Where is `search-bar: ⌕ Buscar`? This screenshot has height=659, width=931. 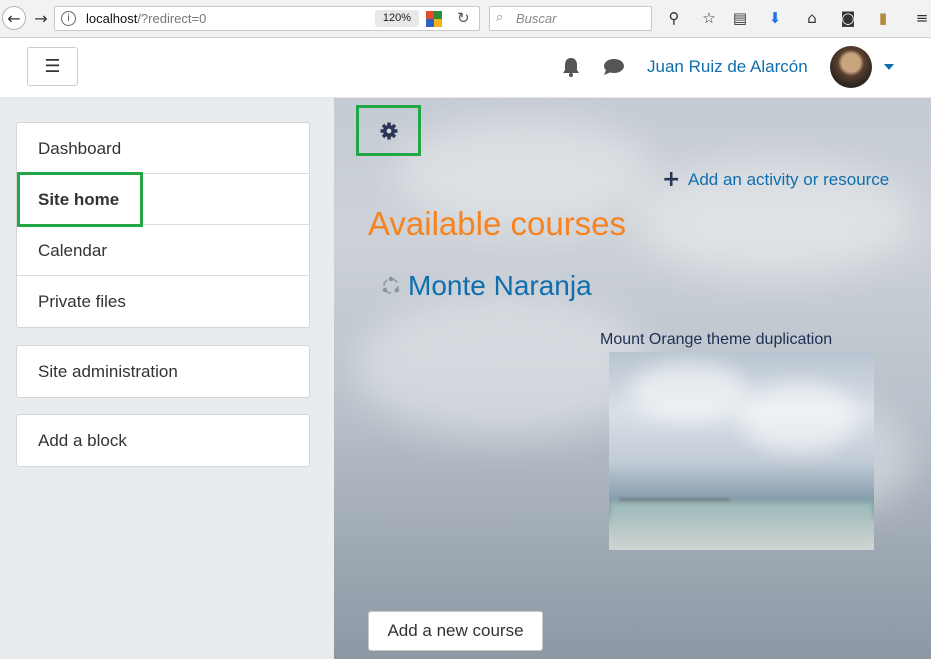
search-bar: ⌕ Buscar is located at coordinates (570, 18).